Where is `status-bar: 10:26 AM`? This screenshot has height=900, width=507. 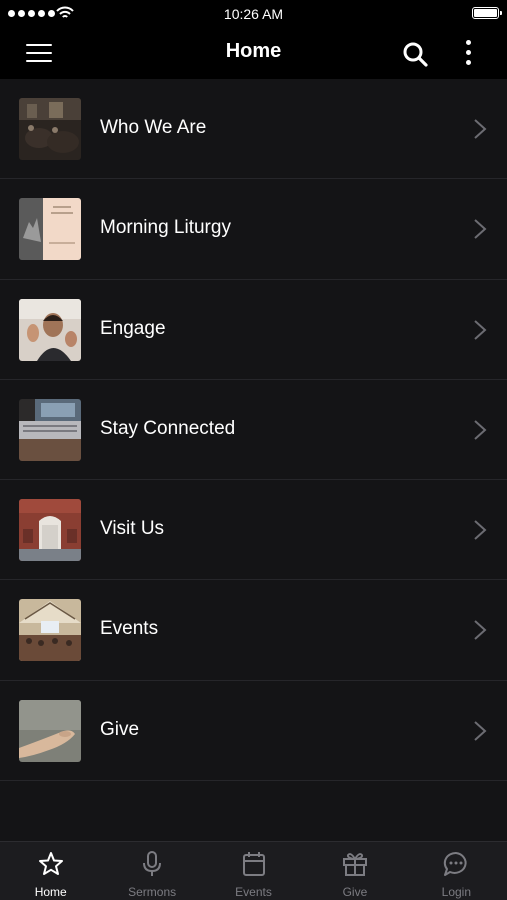
status-bar: 10:26 AM is located at coordinates (253, 13).